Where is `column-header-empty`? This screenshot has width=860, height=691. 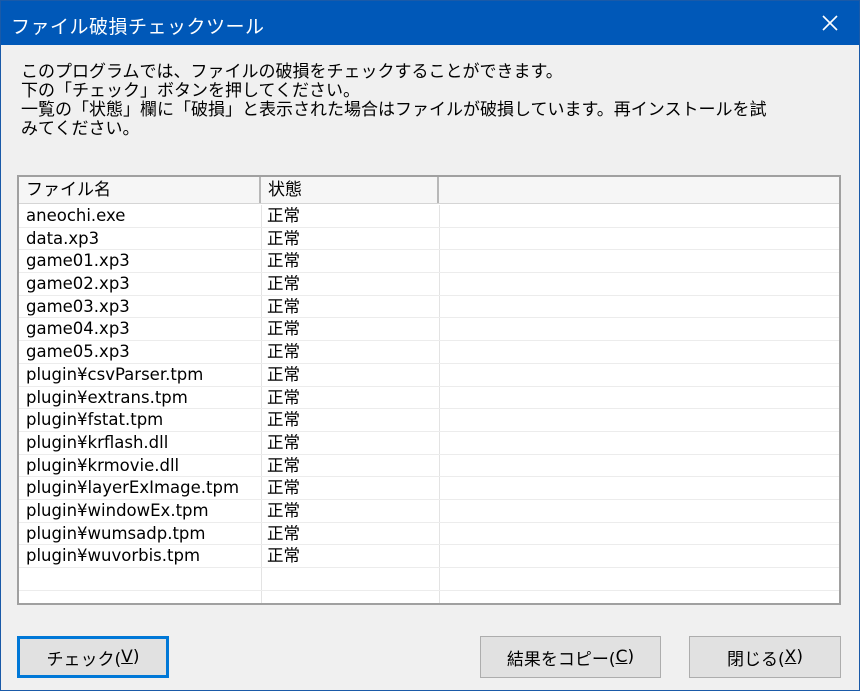
column-header-empty is located at coordinates (639, 190).